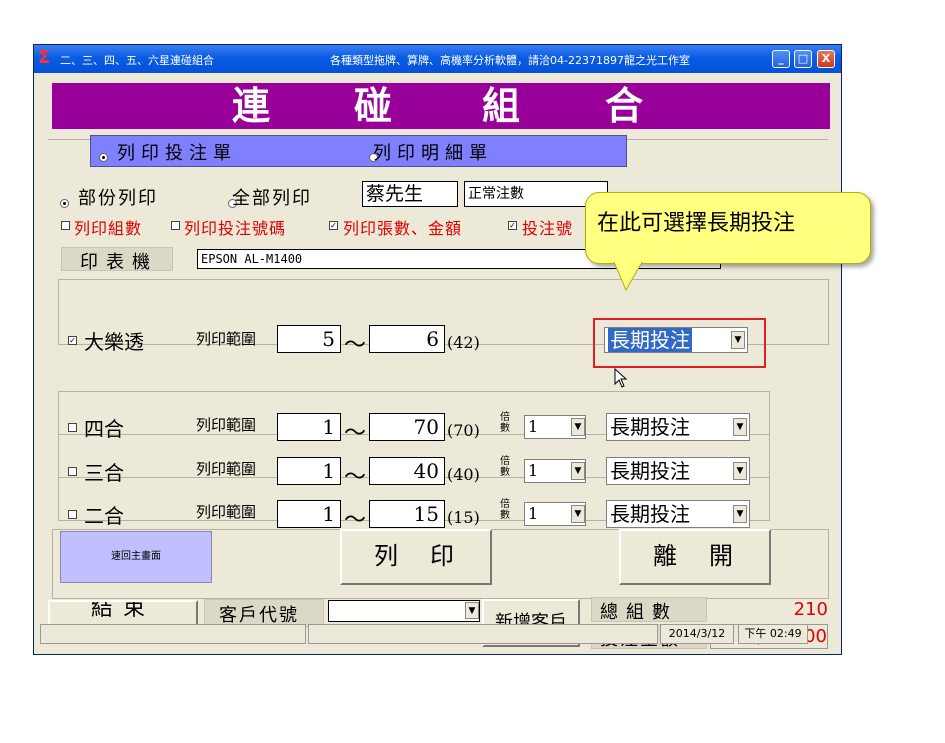 The width and height of the screenshot is (945, 743). I want to click on two-to-input: 15, so click(407, 514).